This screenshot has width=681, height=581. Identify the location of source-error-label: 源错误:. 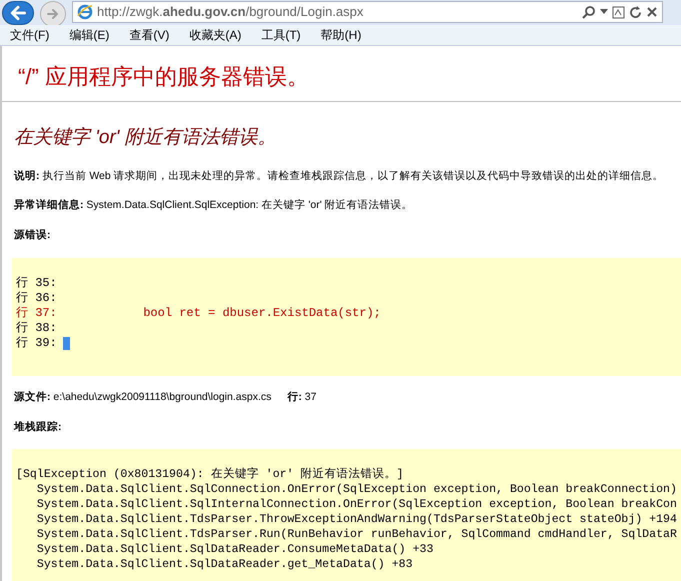
(33, 235).